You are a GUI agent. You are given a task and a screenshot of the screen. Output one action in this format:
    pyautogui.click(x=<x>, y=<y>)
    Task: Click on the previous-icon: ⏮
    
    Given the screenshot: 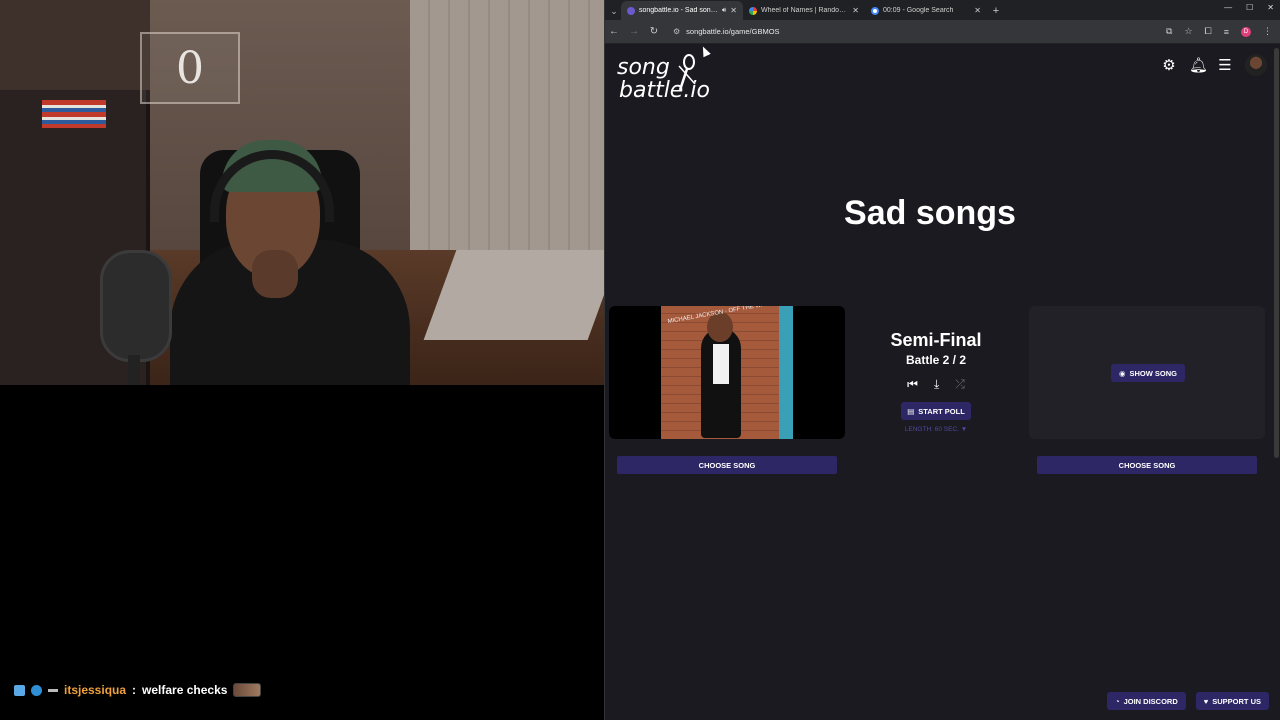 What is the action you would take?
    pyautogui.click(x=912, y=384)
    